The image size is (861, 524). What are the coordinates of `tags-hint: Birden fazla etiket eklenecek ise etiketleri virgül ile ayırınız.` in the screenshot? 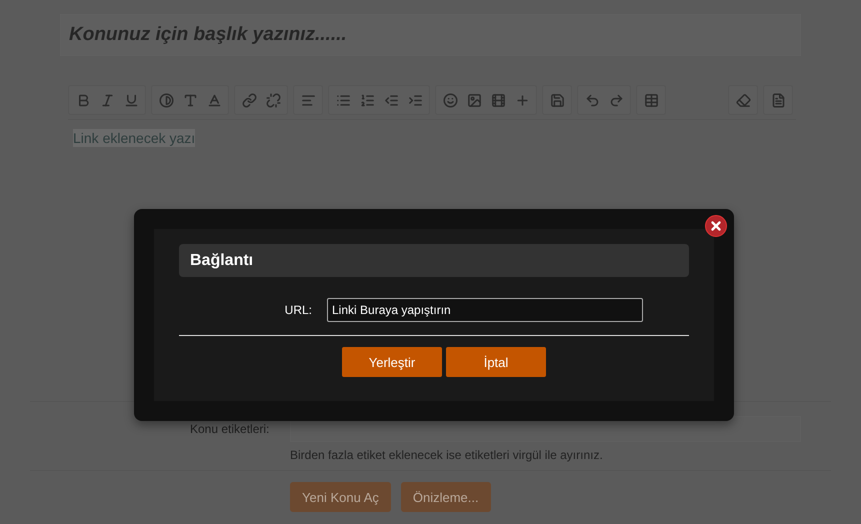 It's located at (447, 455).